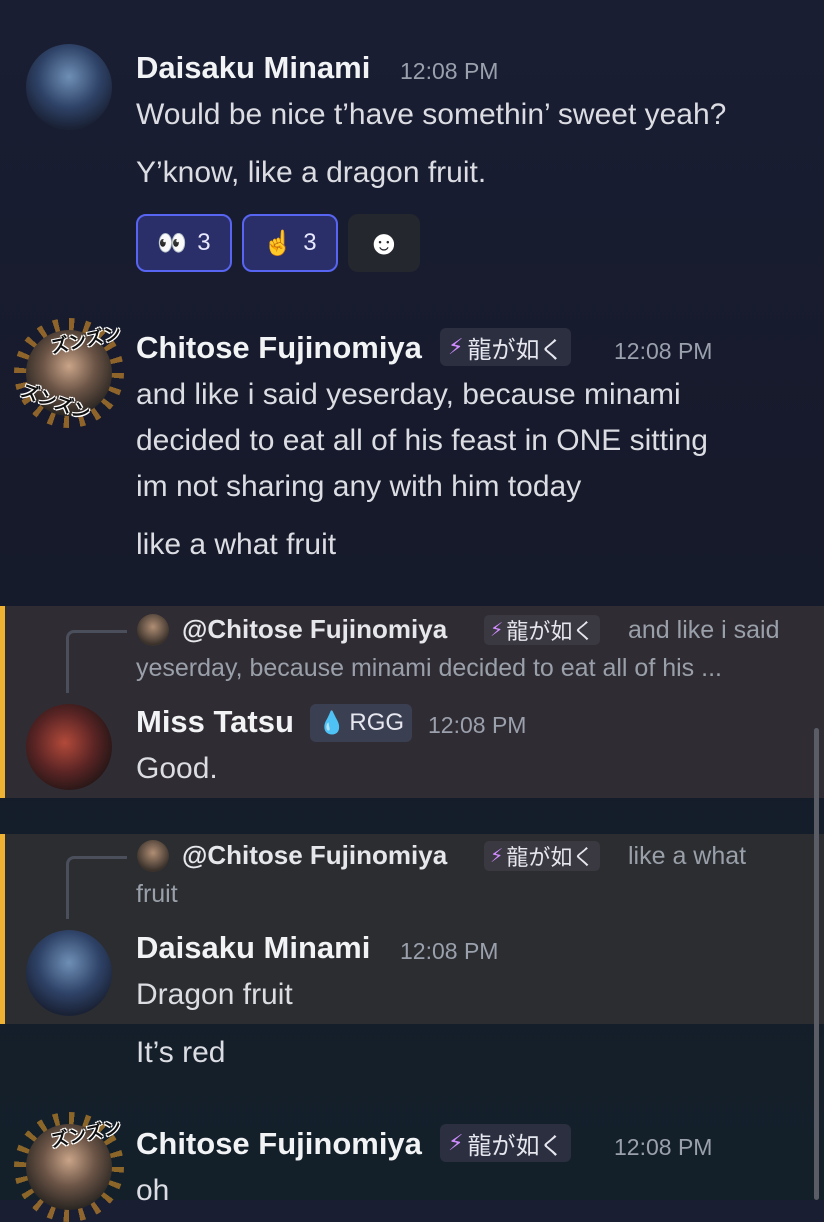  I want to click on author-name: Miss Tatsu, so click(215, 722).